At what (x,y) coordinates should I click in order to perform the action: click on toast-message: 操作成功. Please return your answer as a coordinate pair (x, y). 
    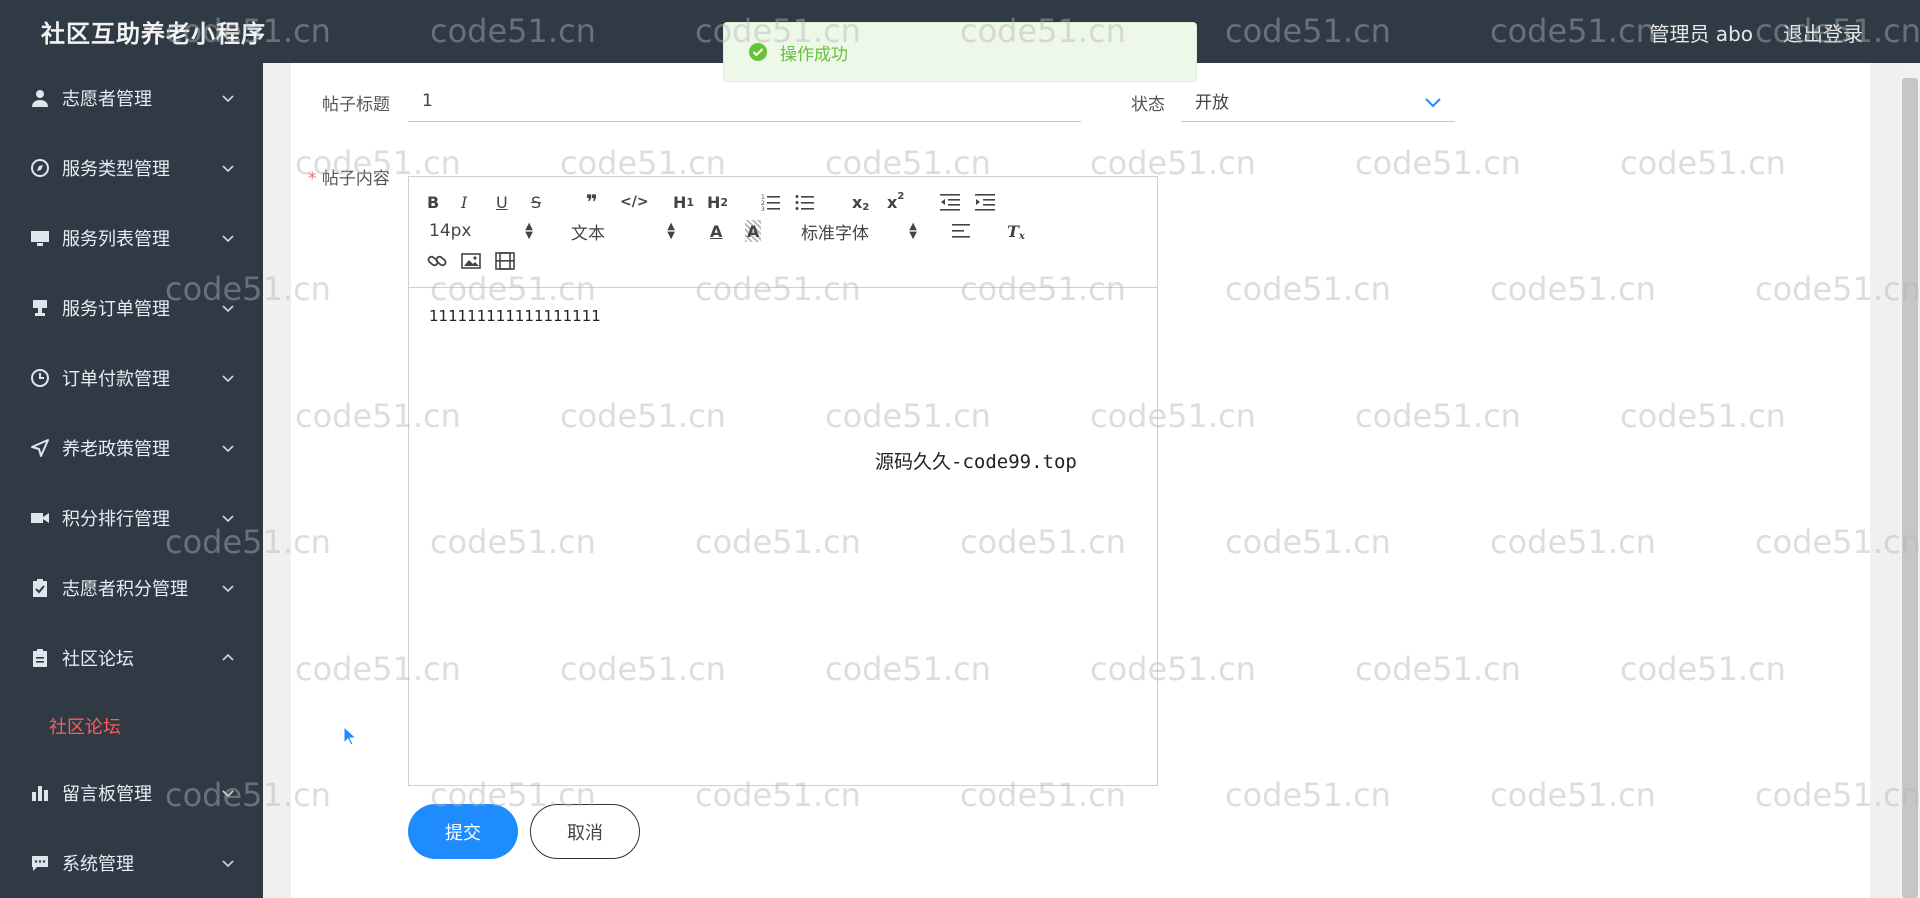
    Looking at the image, I should click on (814, 54).